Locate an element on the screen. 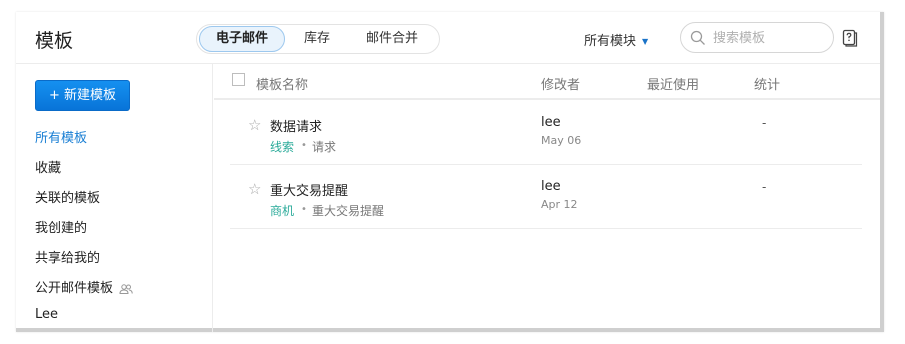 The image size is (905, 344). tab-inventory: 库存 is located at coordinates (317, 39).